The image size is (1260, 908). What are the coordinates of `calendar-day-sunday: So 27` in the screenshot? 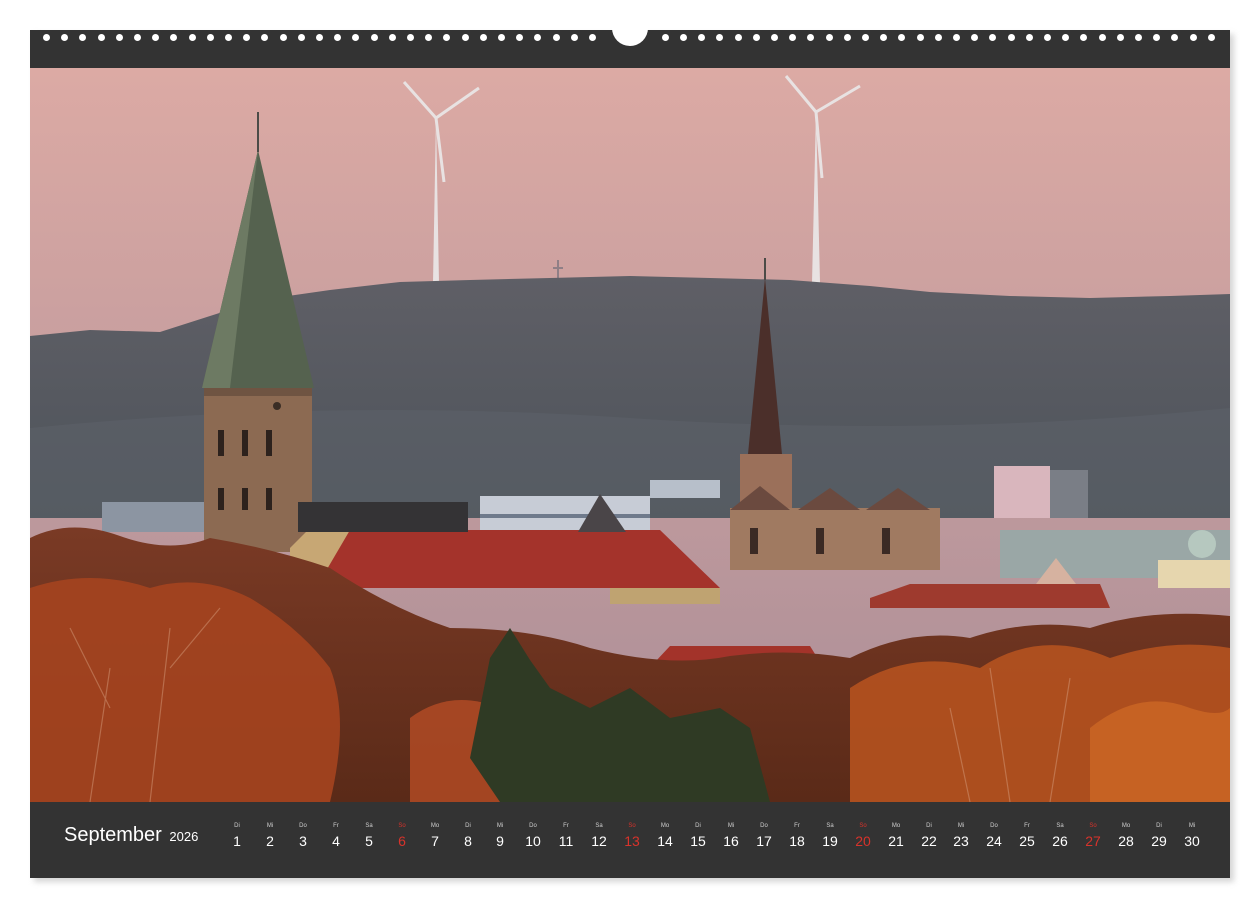 It's located at (1093, 836).